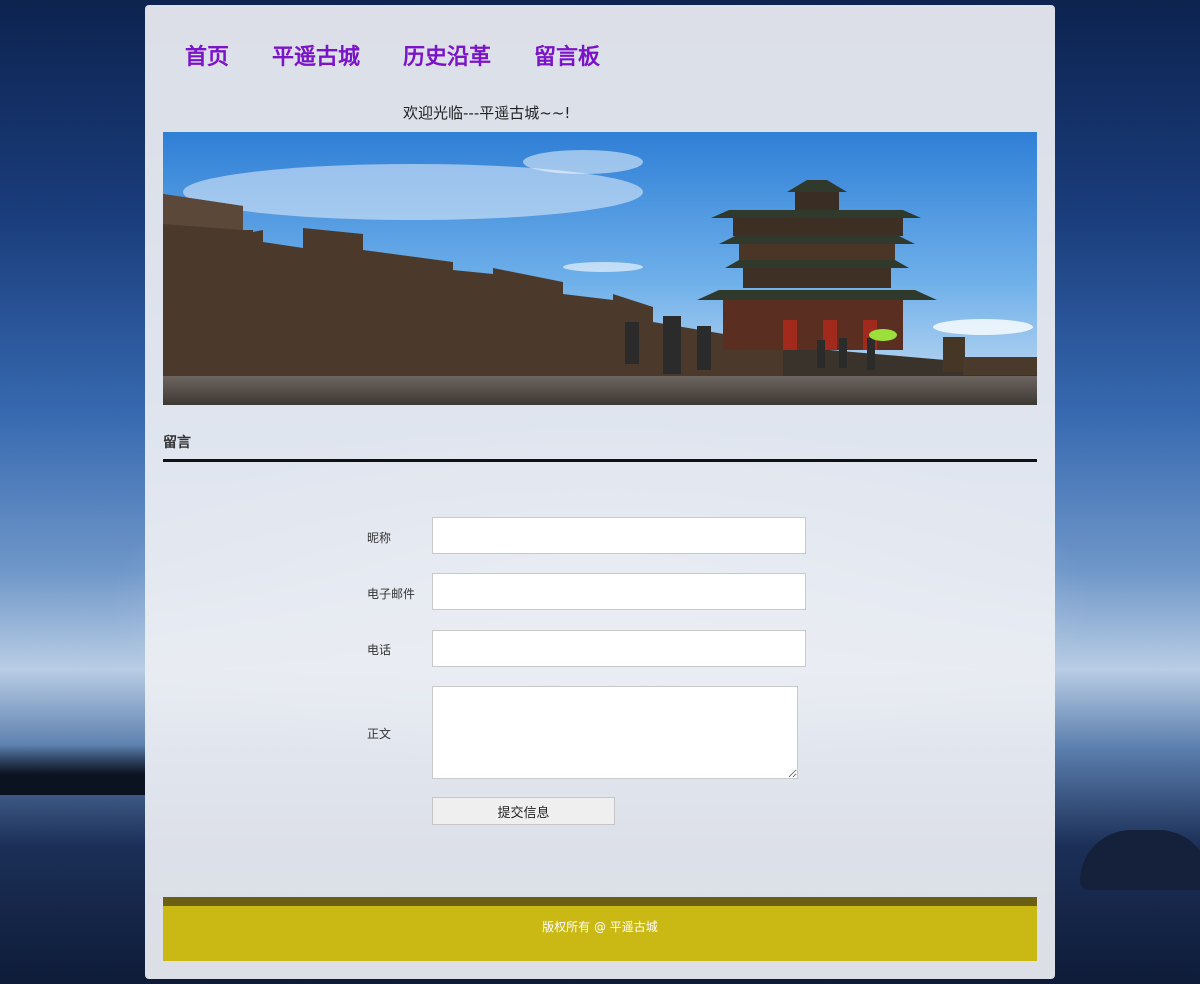  What do you see at coordinates (619, 535) in the screenshot?
I see `nickname-input` at bounding box center [619, 535].